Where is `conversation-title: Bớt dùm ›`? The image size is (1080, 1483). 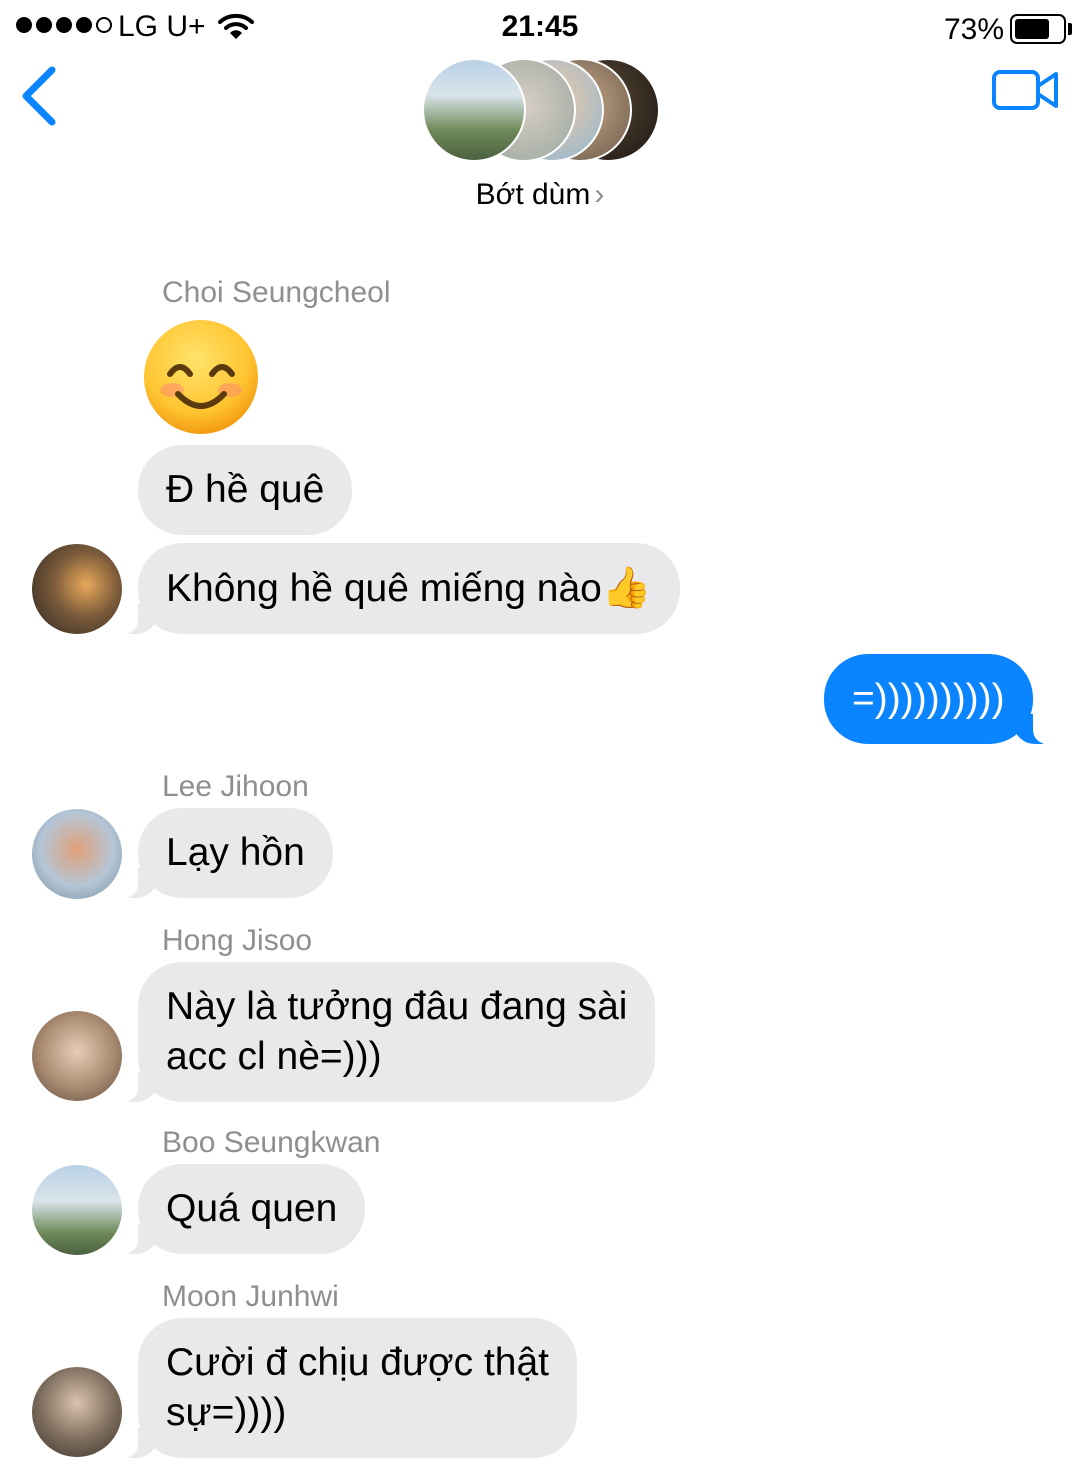
conversation-title: Bớt dùm › is located at coordinates (540, 195).